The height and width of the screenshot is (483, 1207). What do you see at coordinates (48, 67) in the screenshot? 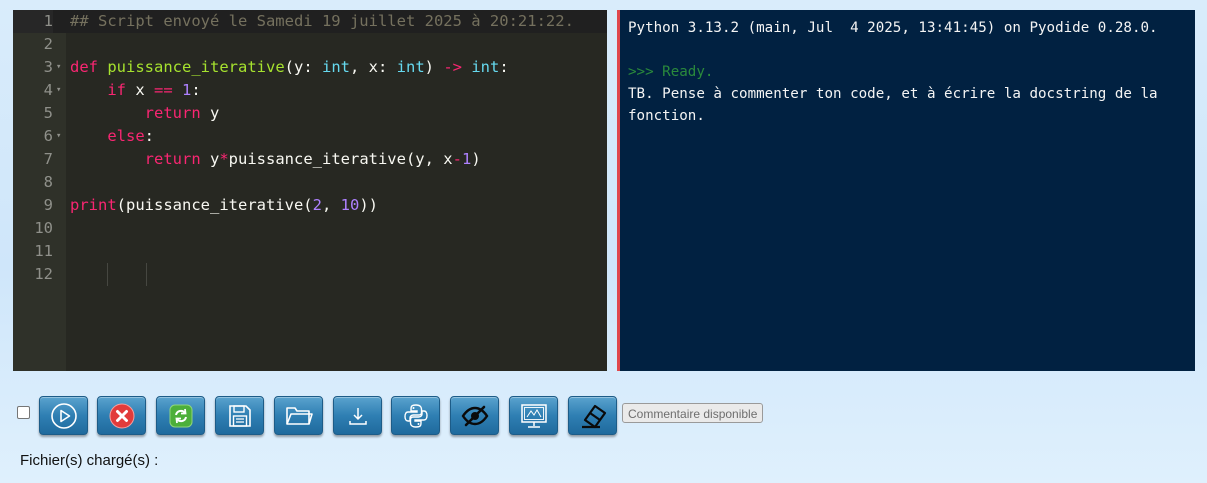
I see `line-number: 3` at bounding box center [48, 67].